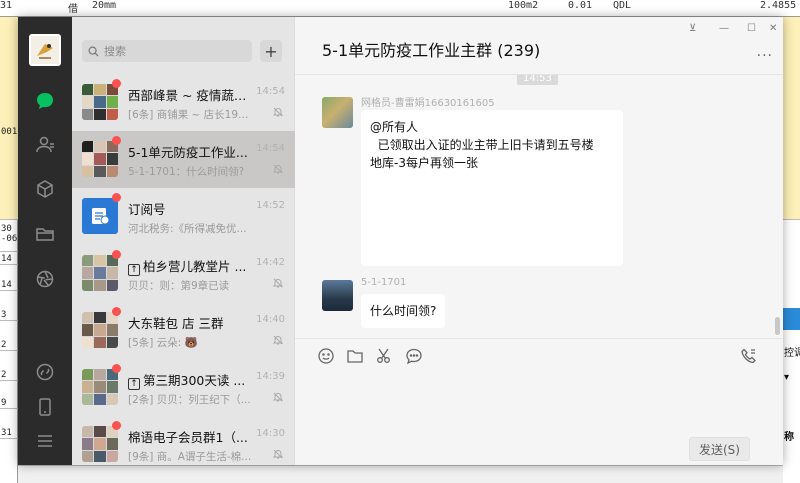 This screenshot has width=800, height=483. I want to click on bg-cell: 控调, so click(792, 353).